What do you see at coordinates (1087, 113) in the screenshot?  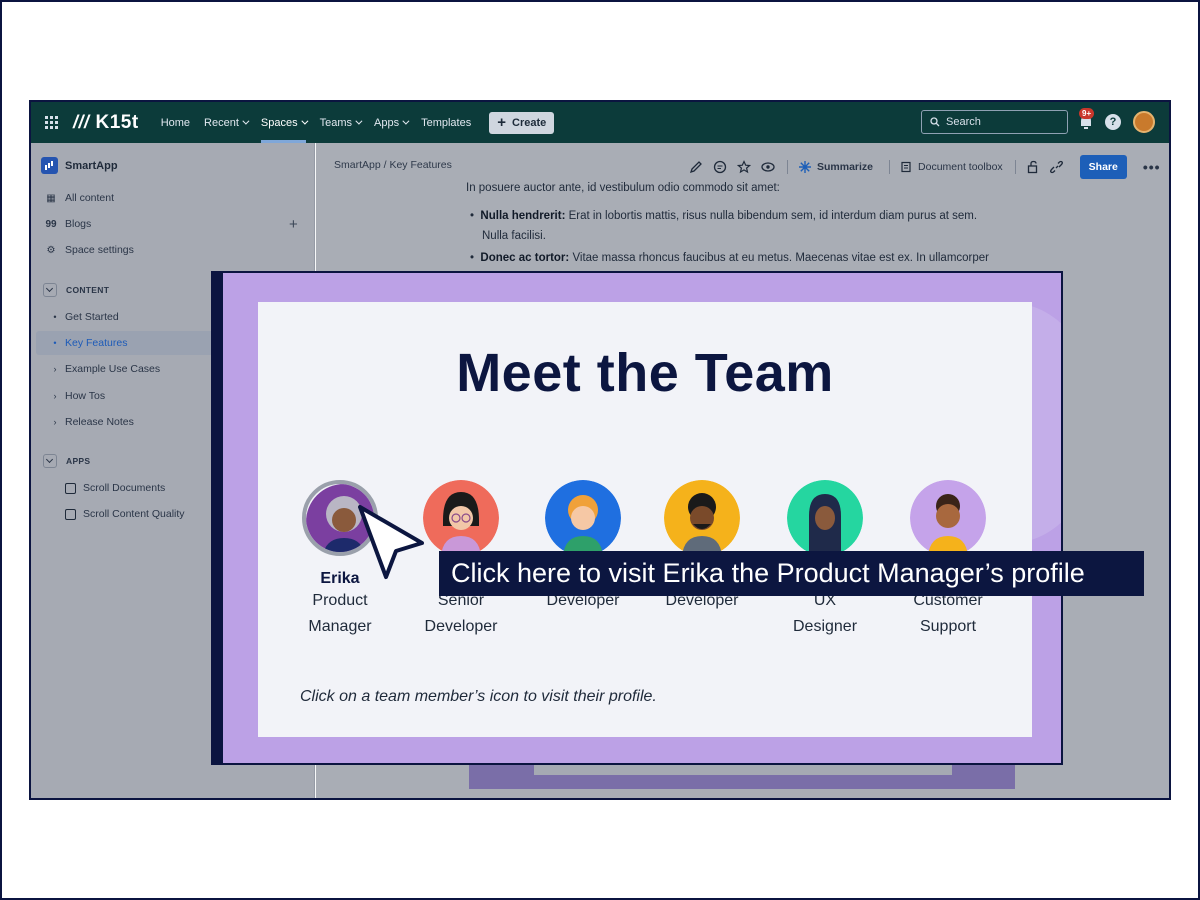 I see `notification-badge: 9+` at bounding box center [1087, 113].